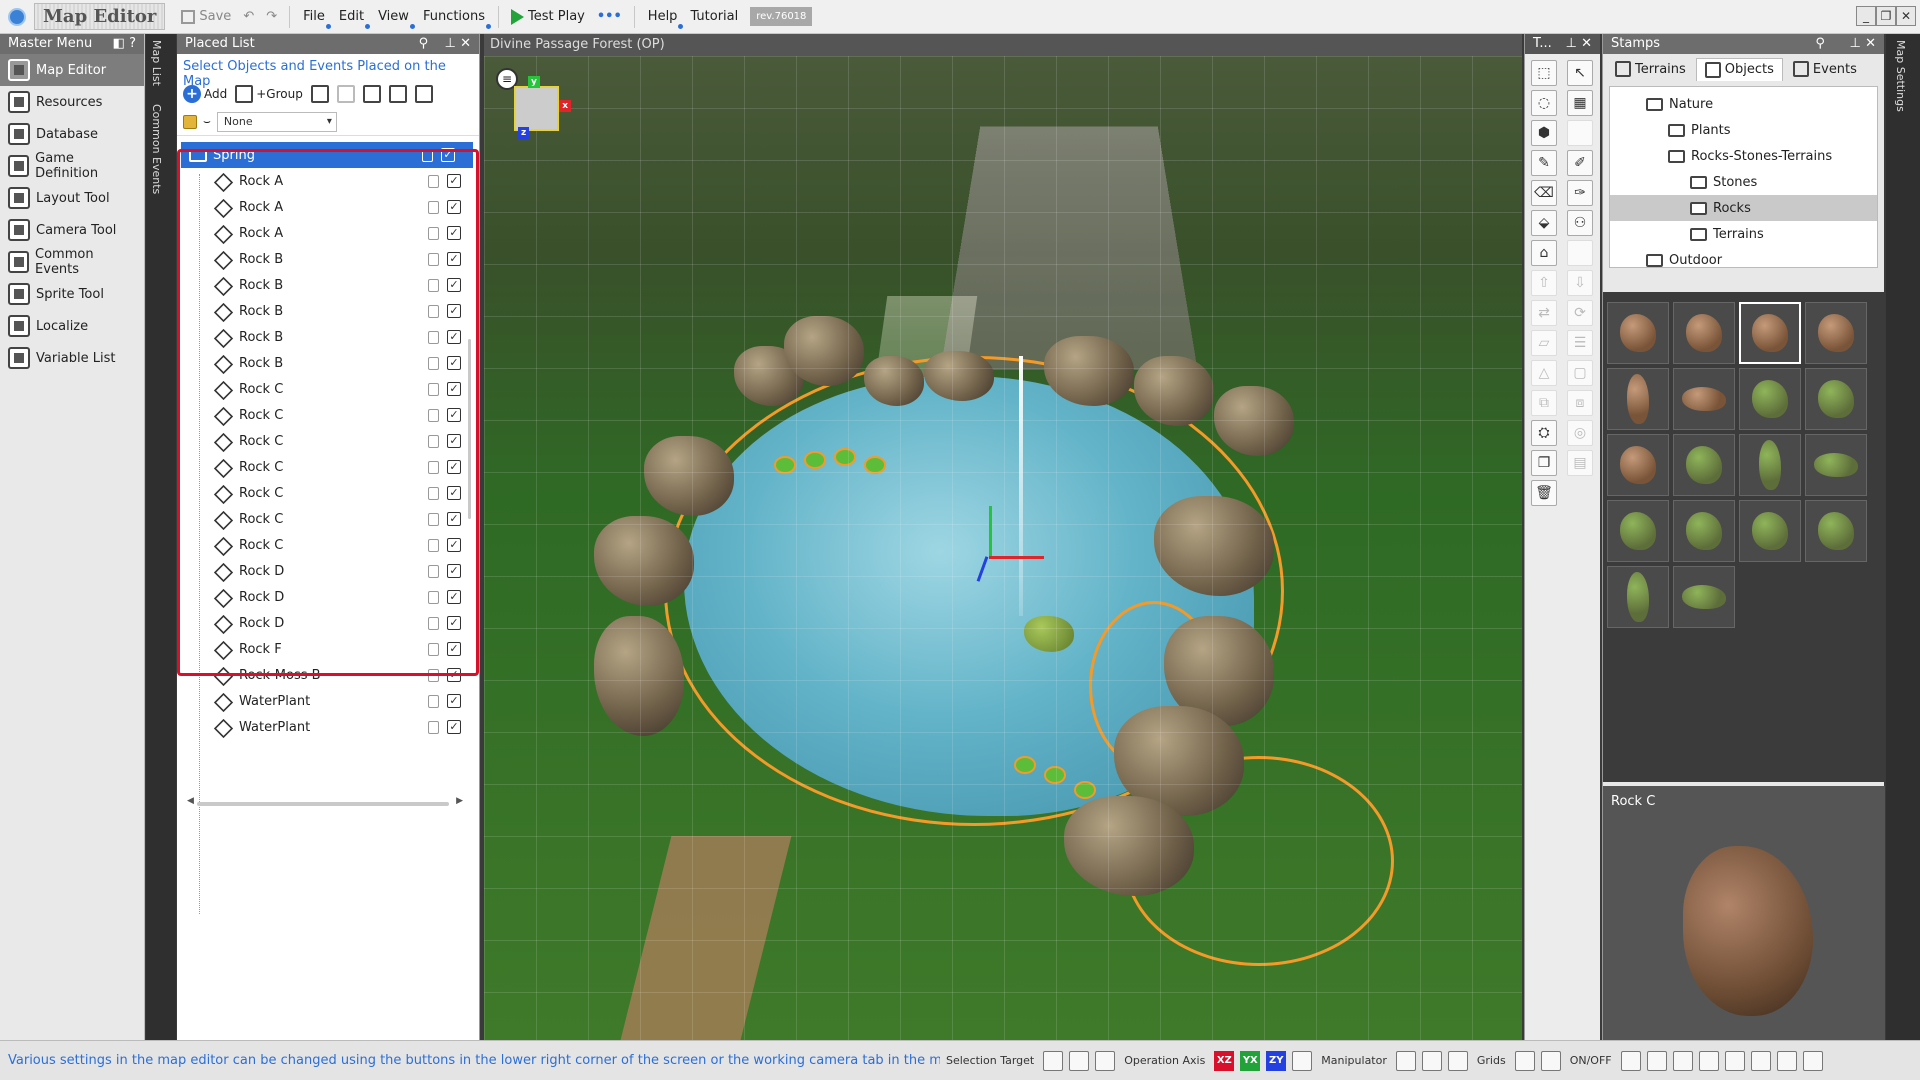  What do you see at coordinates (1544, 433) in the screenshot?
I see `stamp-icon: ⛭` at bounding box center [1544, 433].